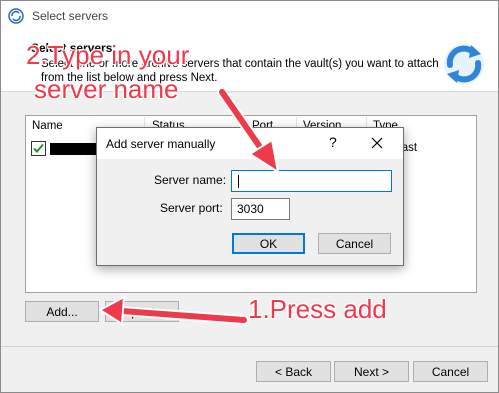  Describe the element at coordinates (142, 311) in the screenshot. I see `update-button: Update` at that location.